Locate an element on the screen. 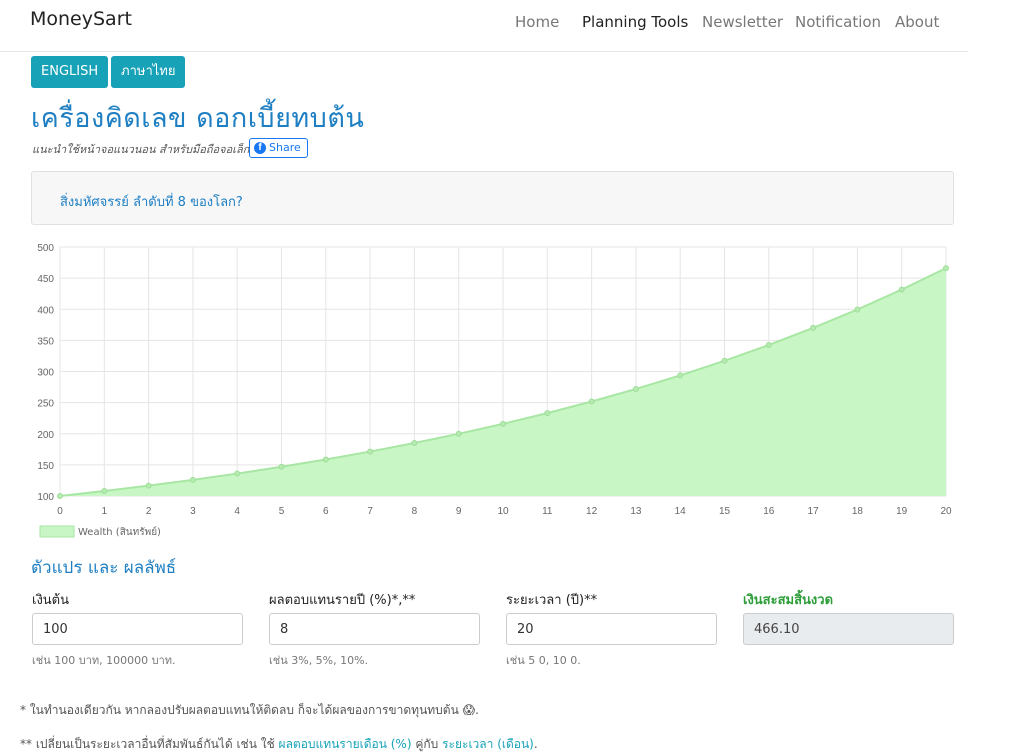  x-tick-label: 18 is located at coordinates (858, 511).